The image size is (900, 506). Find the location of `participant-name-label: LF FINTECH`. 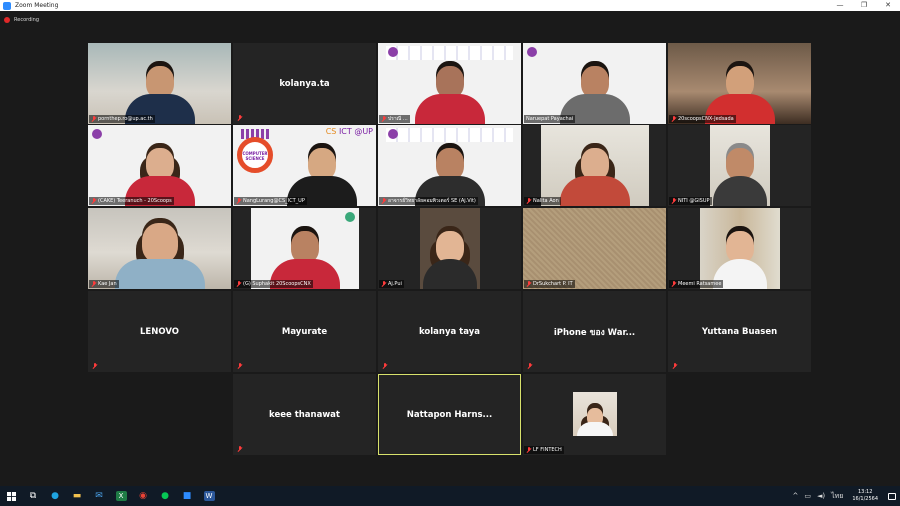

participant-name-label: LF FINTECH is located at coordinates (544, 450).